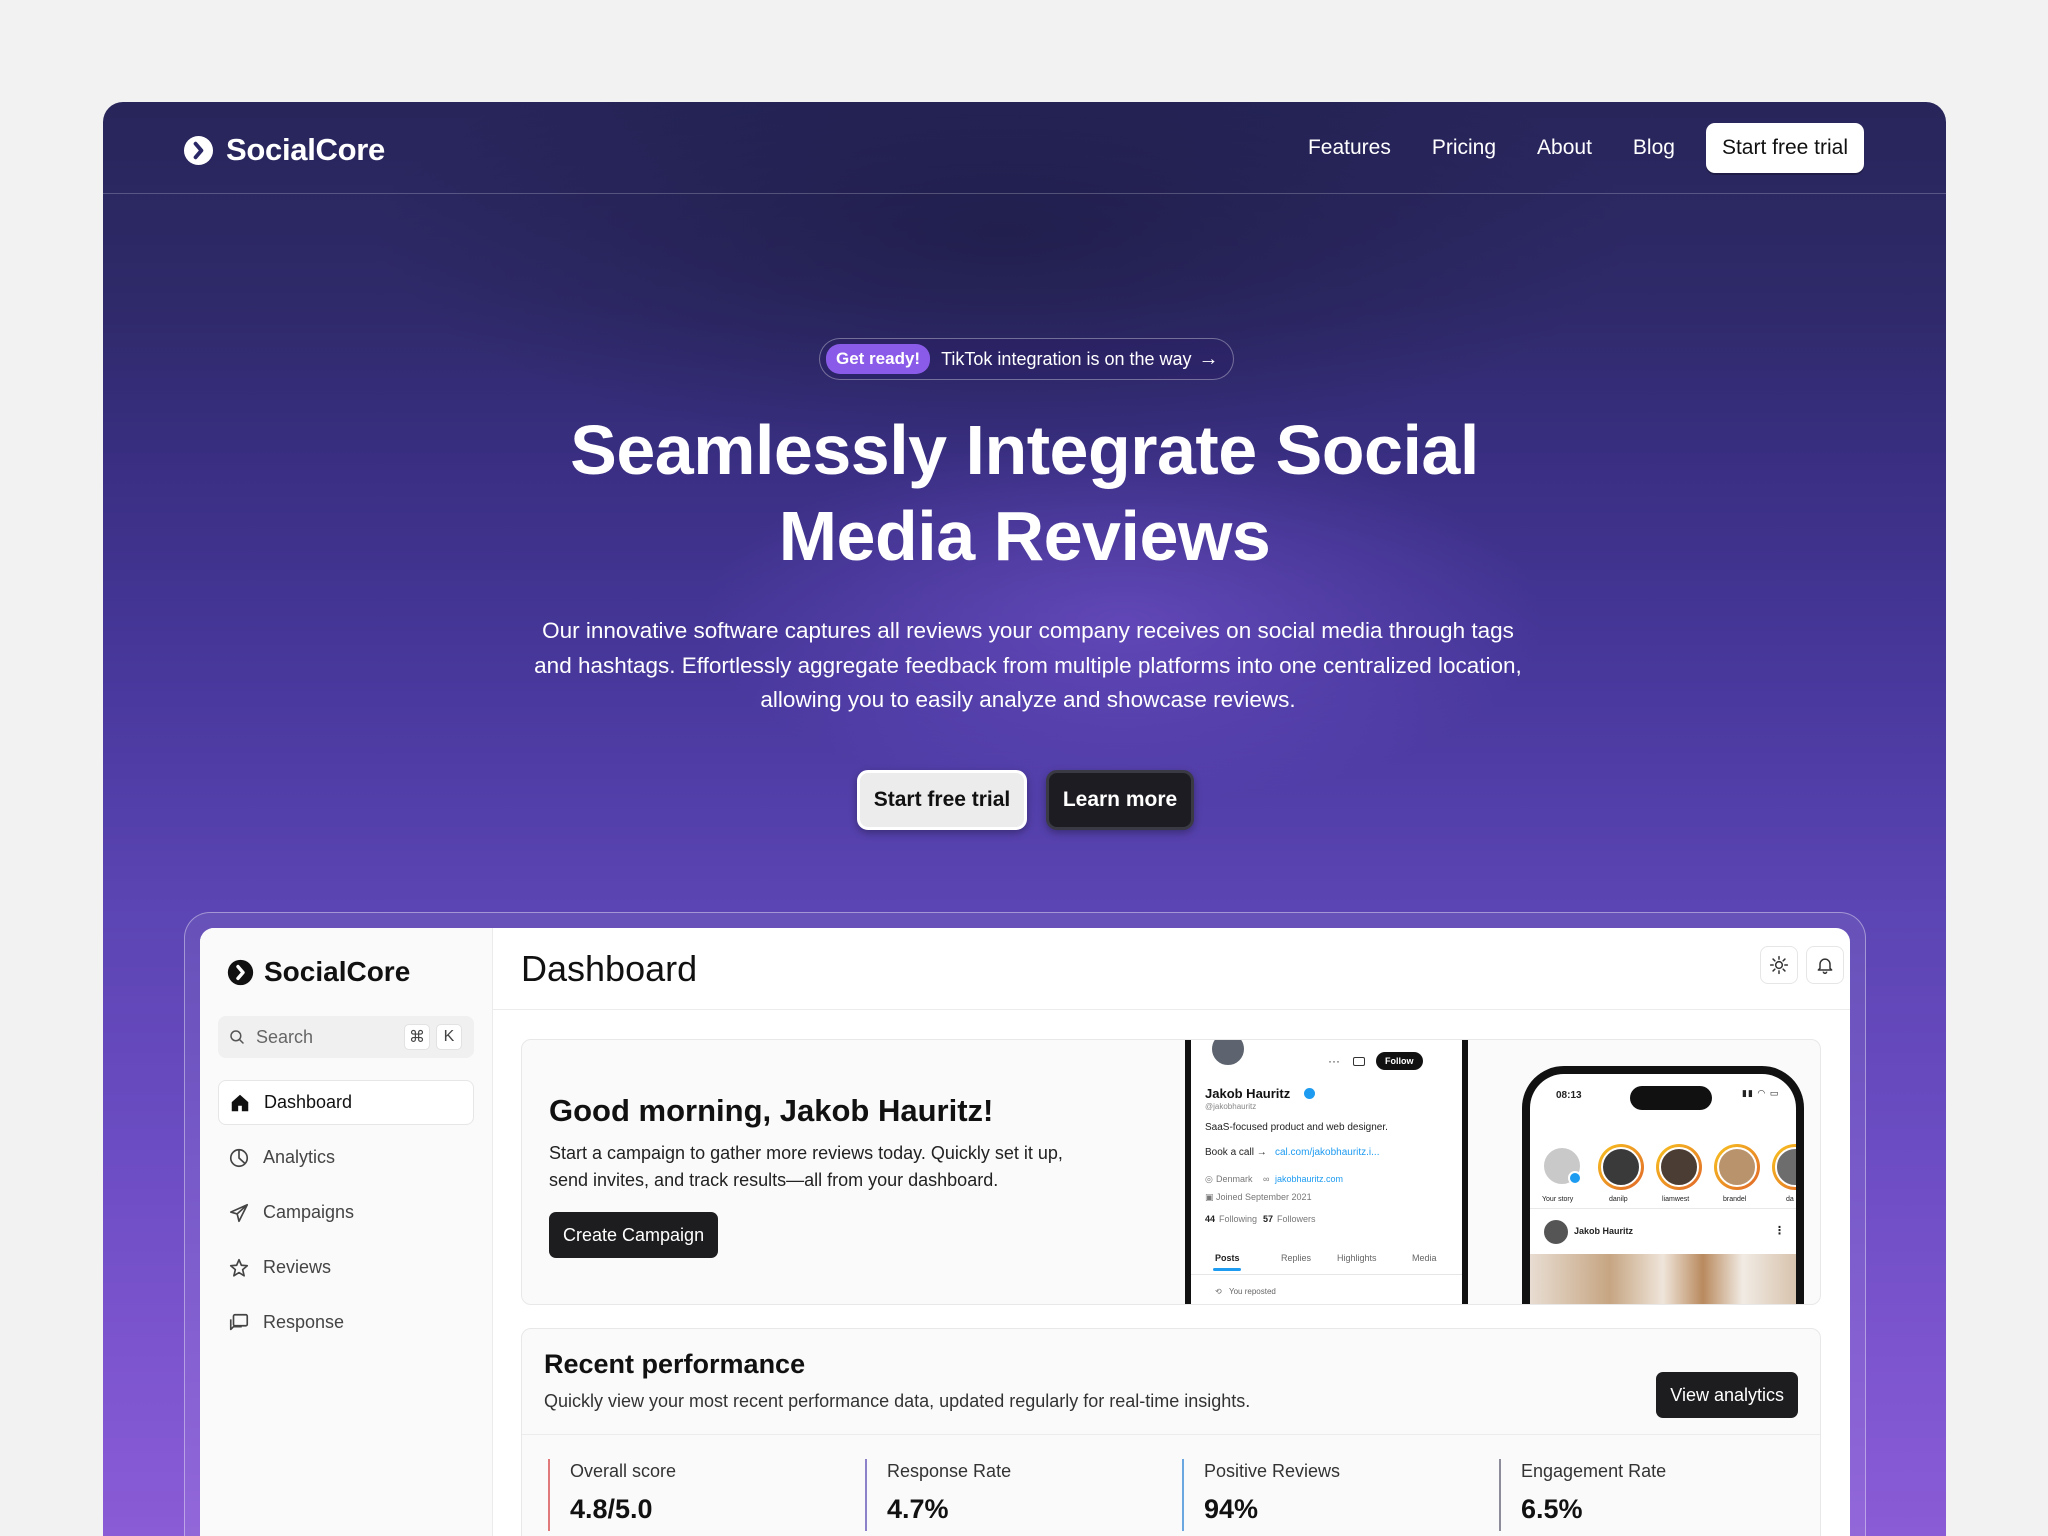 The height and width of the screenshot is (1536, 2048). I want to click on sidebar-item-analytics: Analytics, so click(346, 1157).